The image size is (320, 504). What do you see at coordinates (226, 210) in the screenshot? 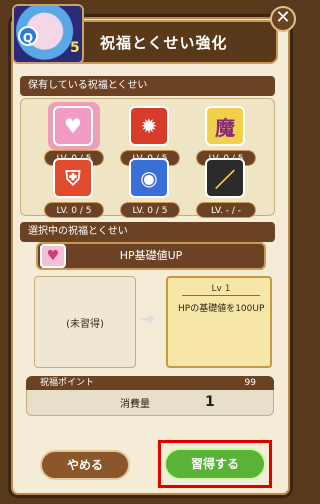
I see `skill-level: LV. - / -` at bounding box center [226, 210].